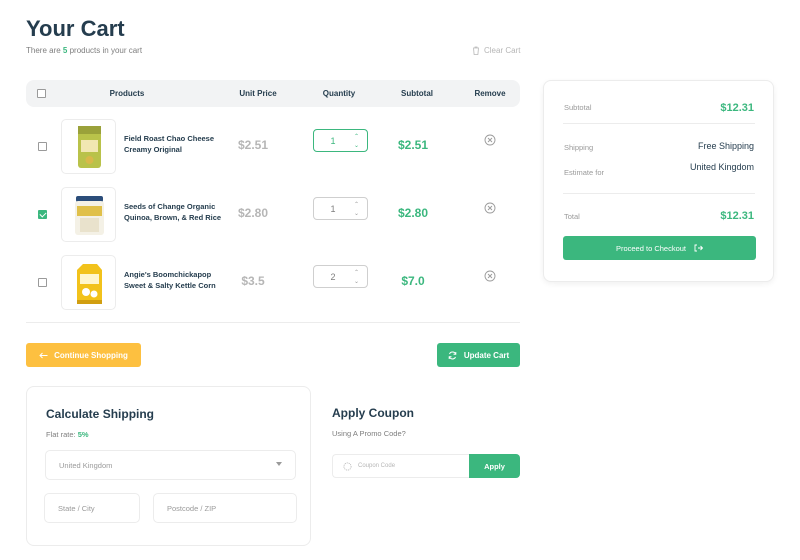  Describe the element at coordinates (76, 508) in the screenshot. I see `state-city-placeholder: State / City` at that location.